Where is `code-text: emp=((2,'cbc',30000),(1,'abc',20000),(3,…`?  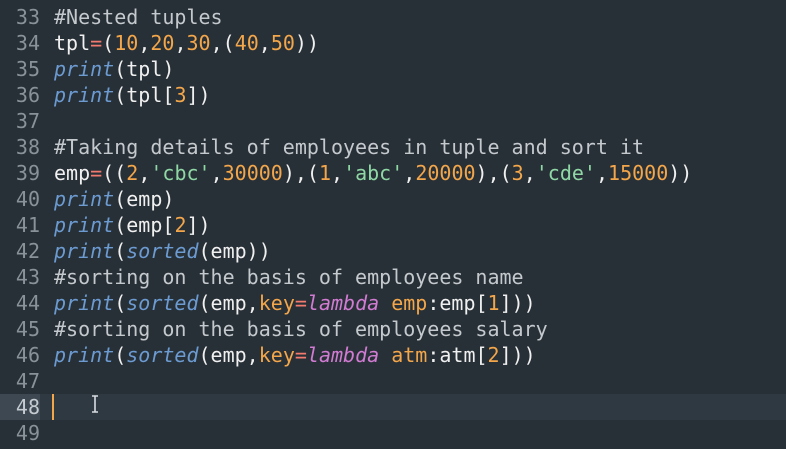
code-text: emp=((2,'cbc',30000),(1,'abc',20000),(3,… is located at coordinates (373, 173).